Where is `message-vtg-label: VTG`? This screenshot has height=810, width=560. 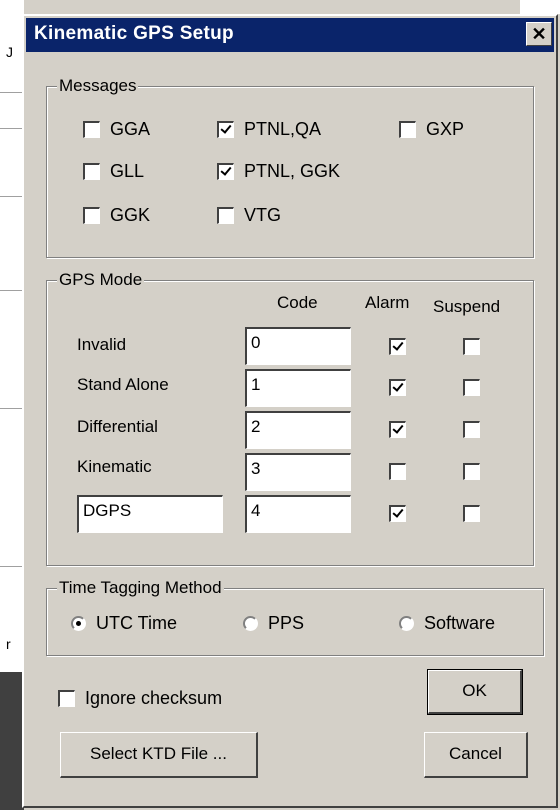
message-vtg-label: VTG is located at coordinates (263, 215).